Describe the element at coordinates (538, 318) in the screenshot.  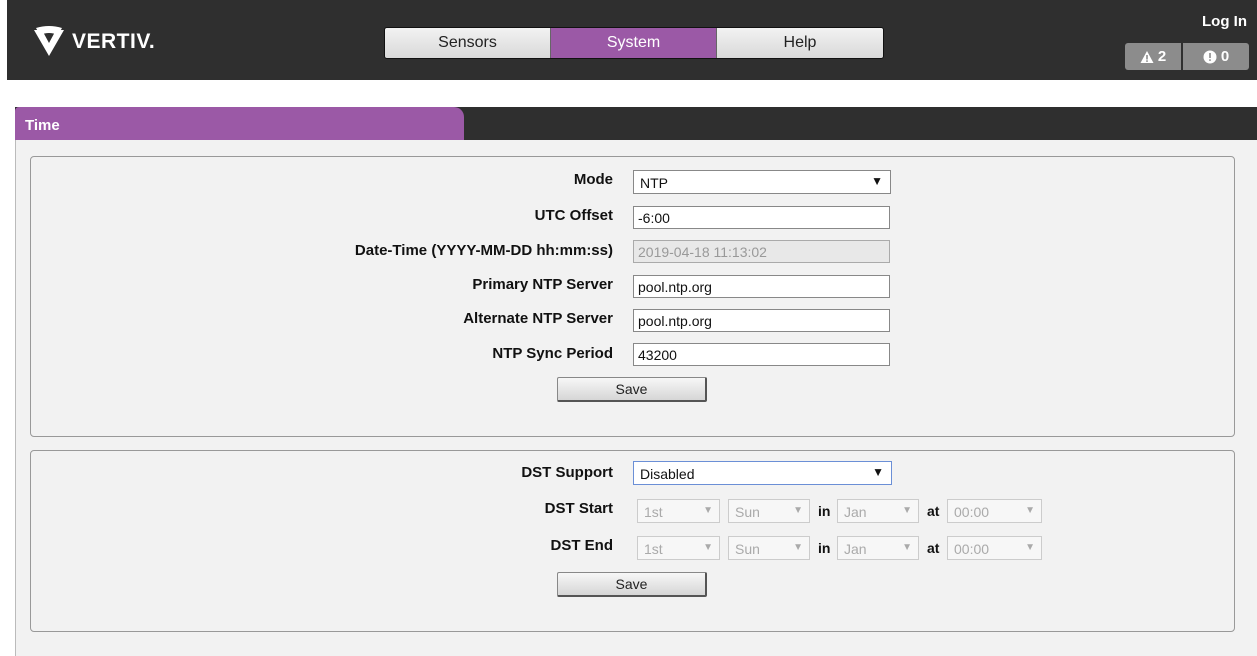
I see `alternate-ntp-label: Alternate NTP Server` at that location.